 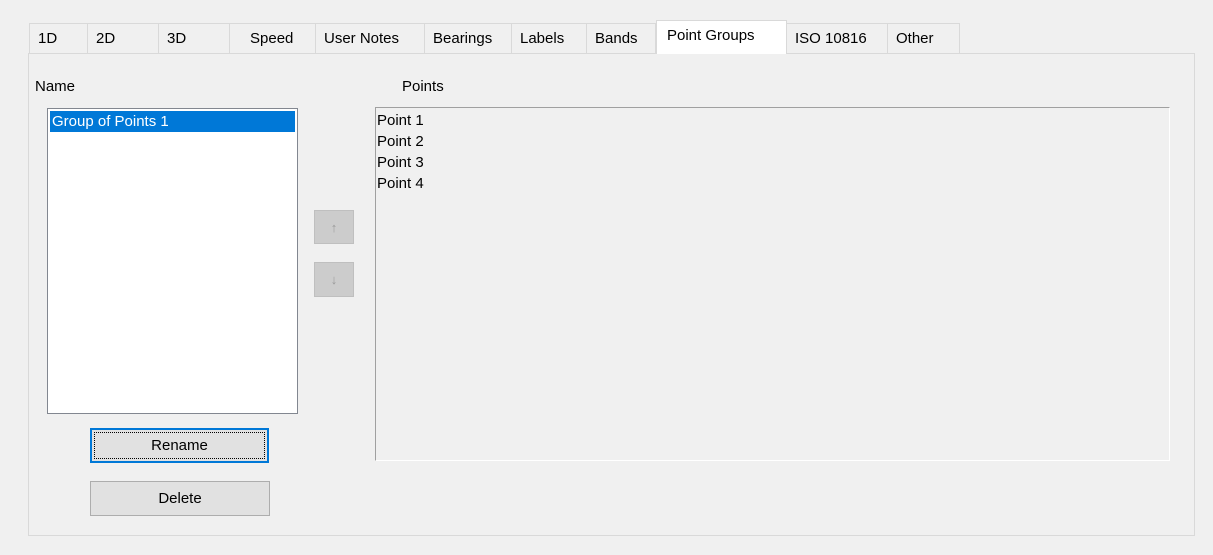 I want to click on tab-1d: 1D, so click(x=58, y=38).